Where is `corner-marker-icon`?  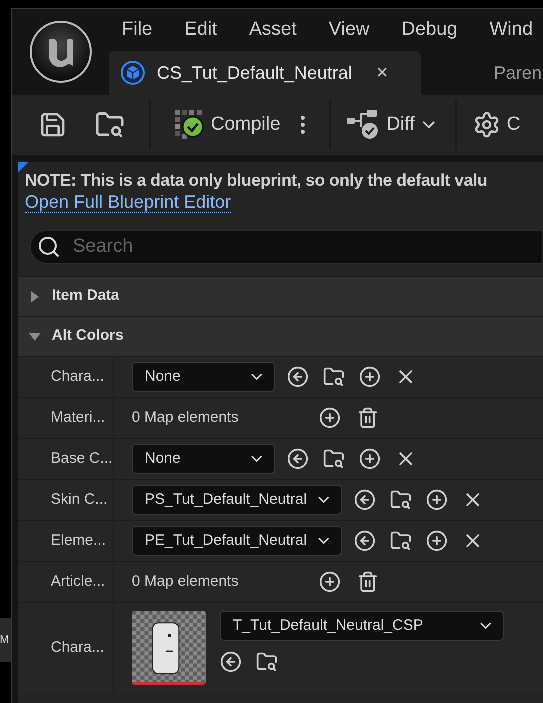
corner-marker-icon is located at coordinates (23, 167).